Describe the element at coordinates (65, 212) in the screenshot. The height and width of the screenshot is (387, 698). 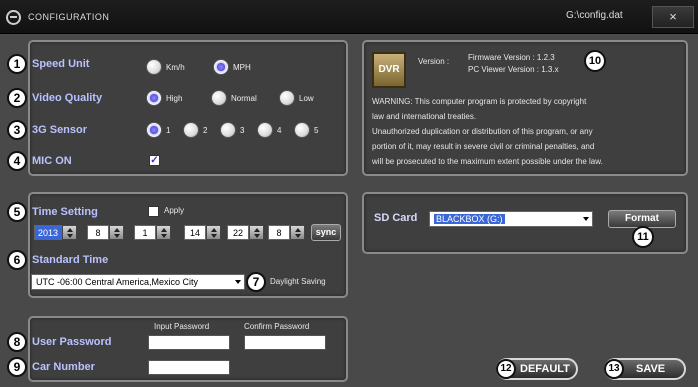
I see `time-setting-label: Time Setting` at that location.